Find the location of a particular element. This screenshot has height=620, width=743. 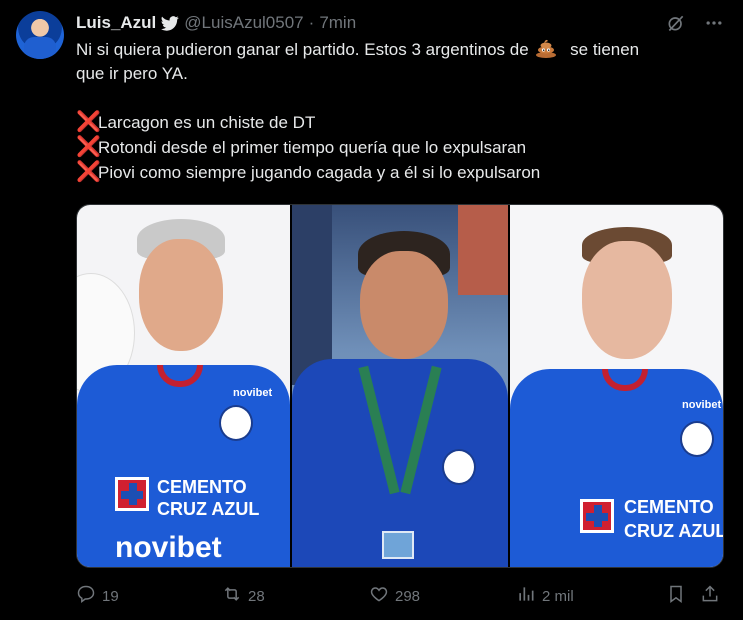

text-line-2: que ir pero YA. is located at coordinates (132, 73).